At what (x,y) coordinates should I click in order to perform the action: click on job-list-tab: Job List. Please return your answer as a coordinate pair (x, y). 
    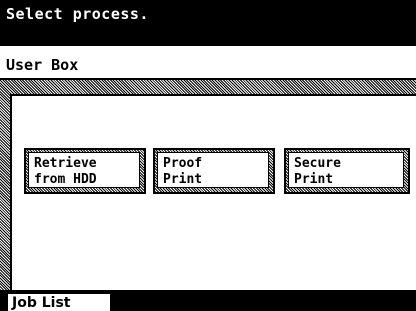
    Looking at the image, I should click on (59, 301).